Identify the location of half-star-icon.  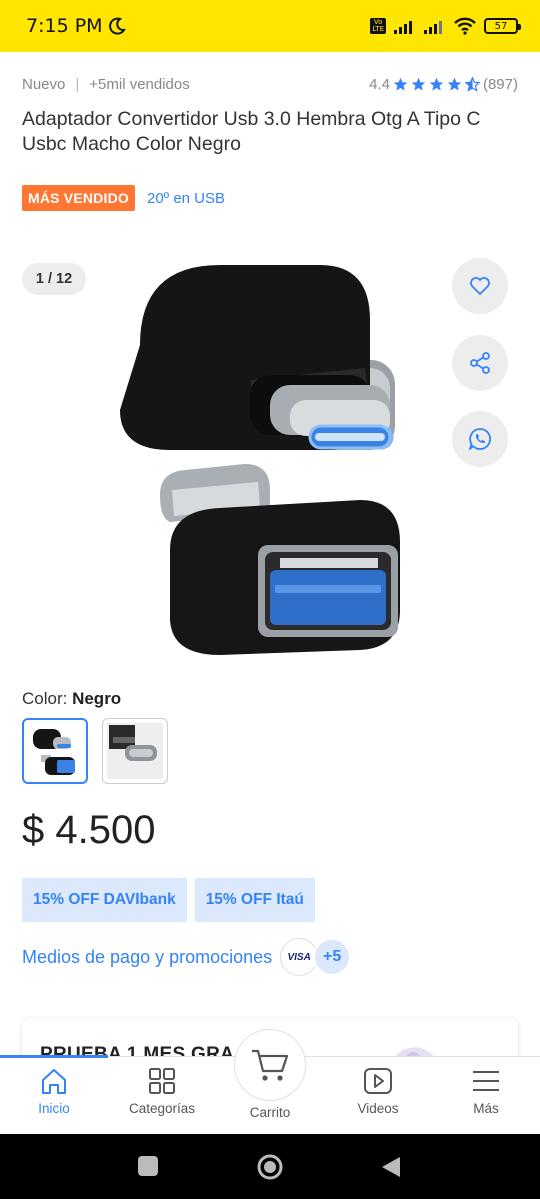
(472, 84).